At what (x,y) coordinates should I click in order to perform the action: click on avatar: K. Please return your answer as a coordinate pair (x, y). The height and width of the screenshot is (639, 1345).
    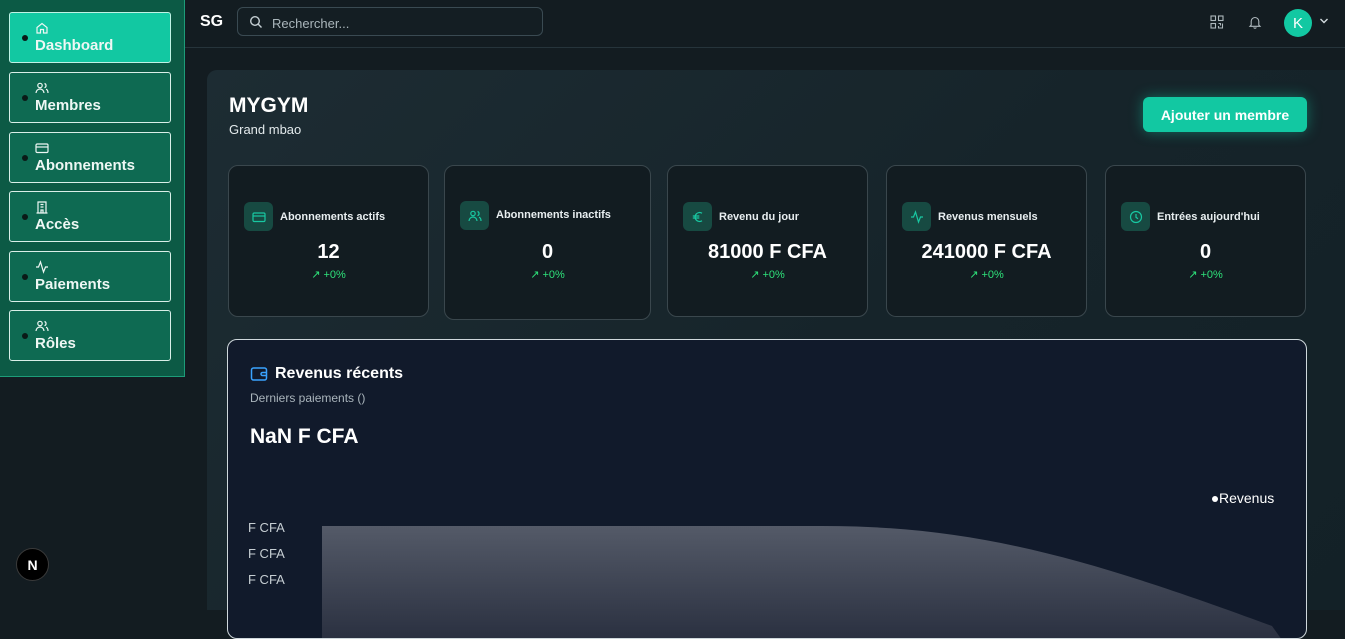
    Looking at the image, I should click on (1298, 23).